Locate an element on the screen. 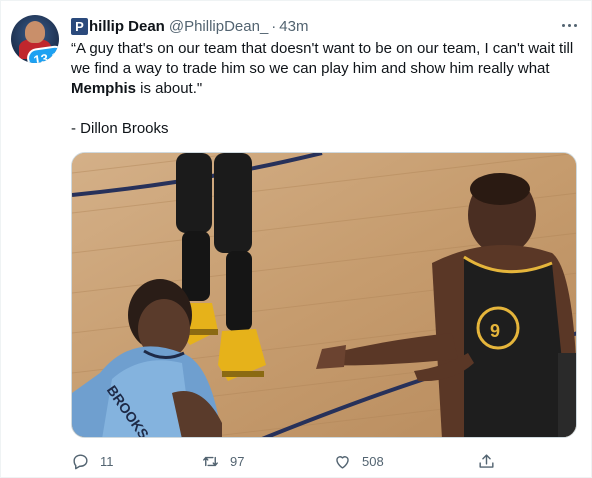  tweet-actions: 11 97 508 is located at coordinates (326, 461).